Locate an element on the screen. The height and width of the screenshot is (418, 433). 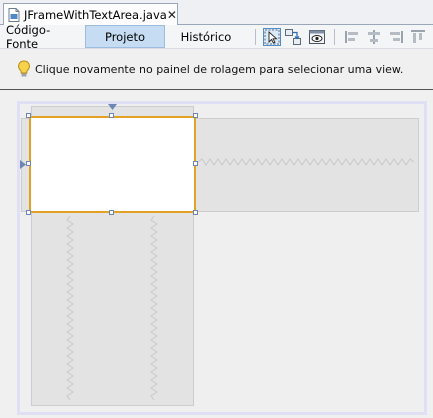
preview-design-icon is located at coordinates (317, 37).